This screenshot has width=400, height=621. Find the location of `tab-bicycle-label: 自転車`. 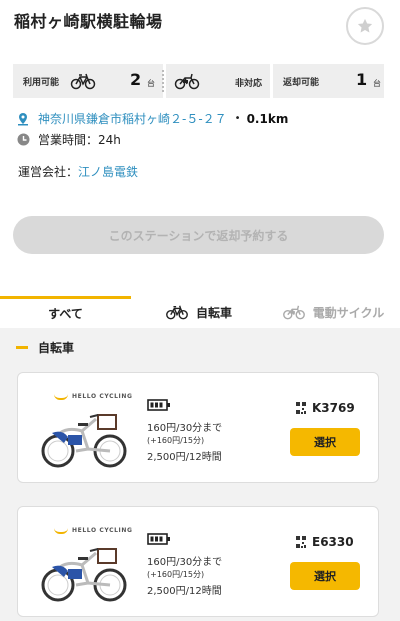

tab-bicycle-label: 自転車 is located at coordinates (213, 312).